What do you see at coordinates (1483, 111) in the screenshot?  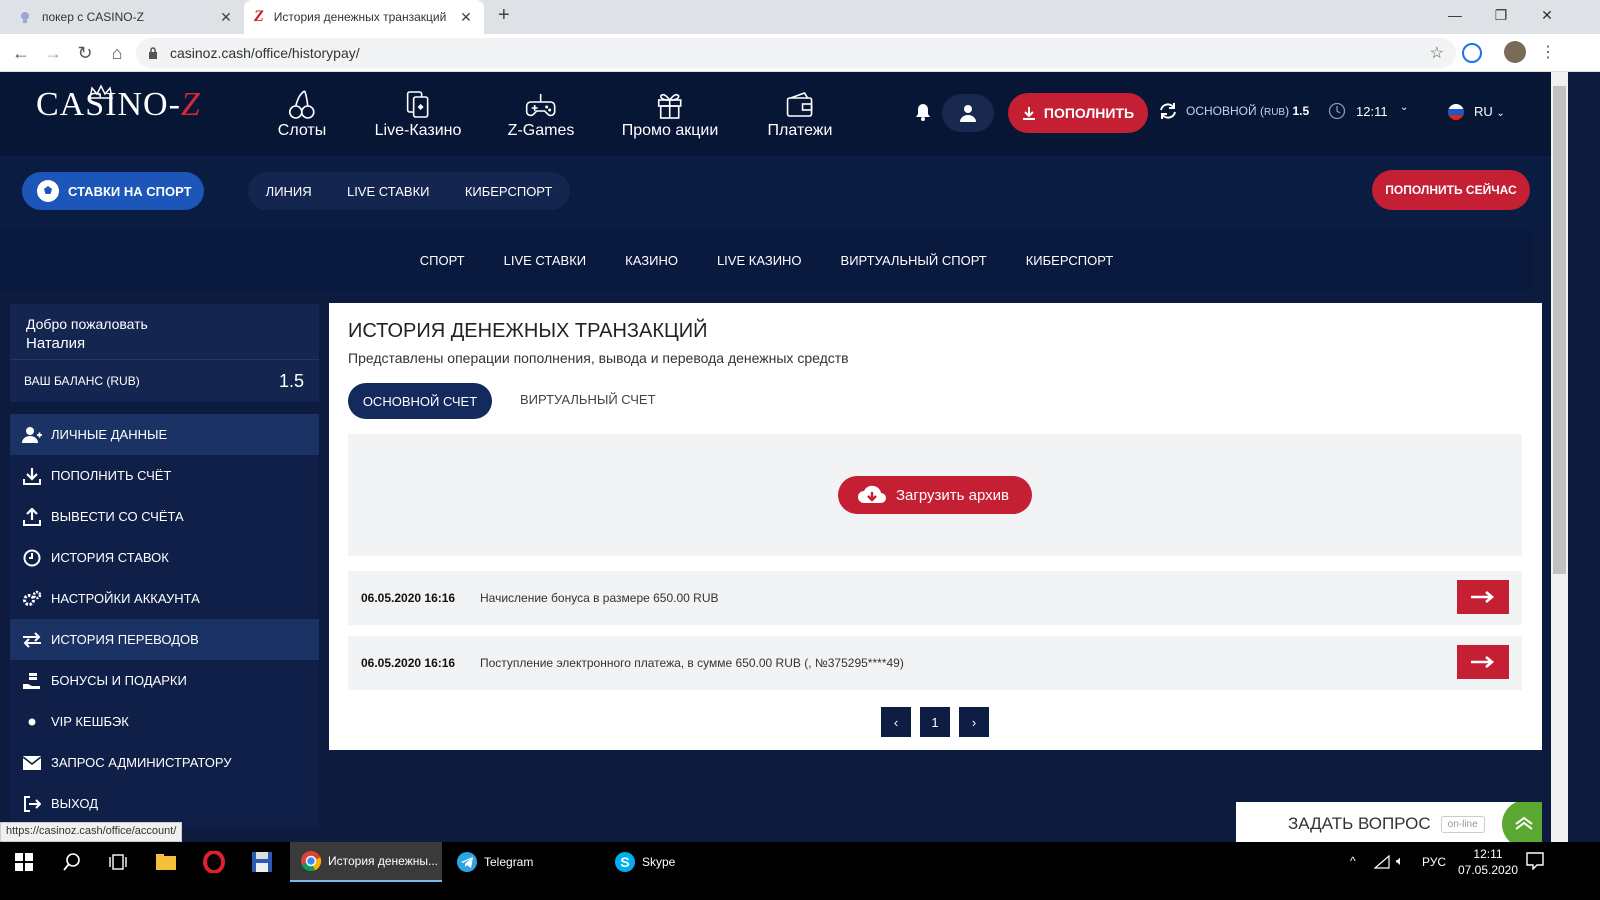 I see `language-label: RU` at bounding box center [1483, 111].